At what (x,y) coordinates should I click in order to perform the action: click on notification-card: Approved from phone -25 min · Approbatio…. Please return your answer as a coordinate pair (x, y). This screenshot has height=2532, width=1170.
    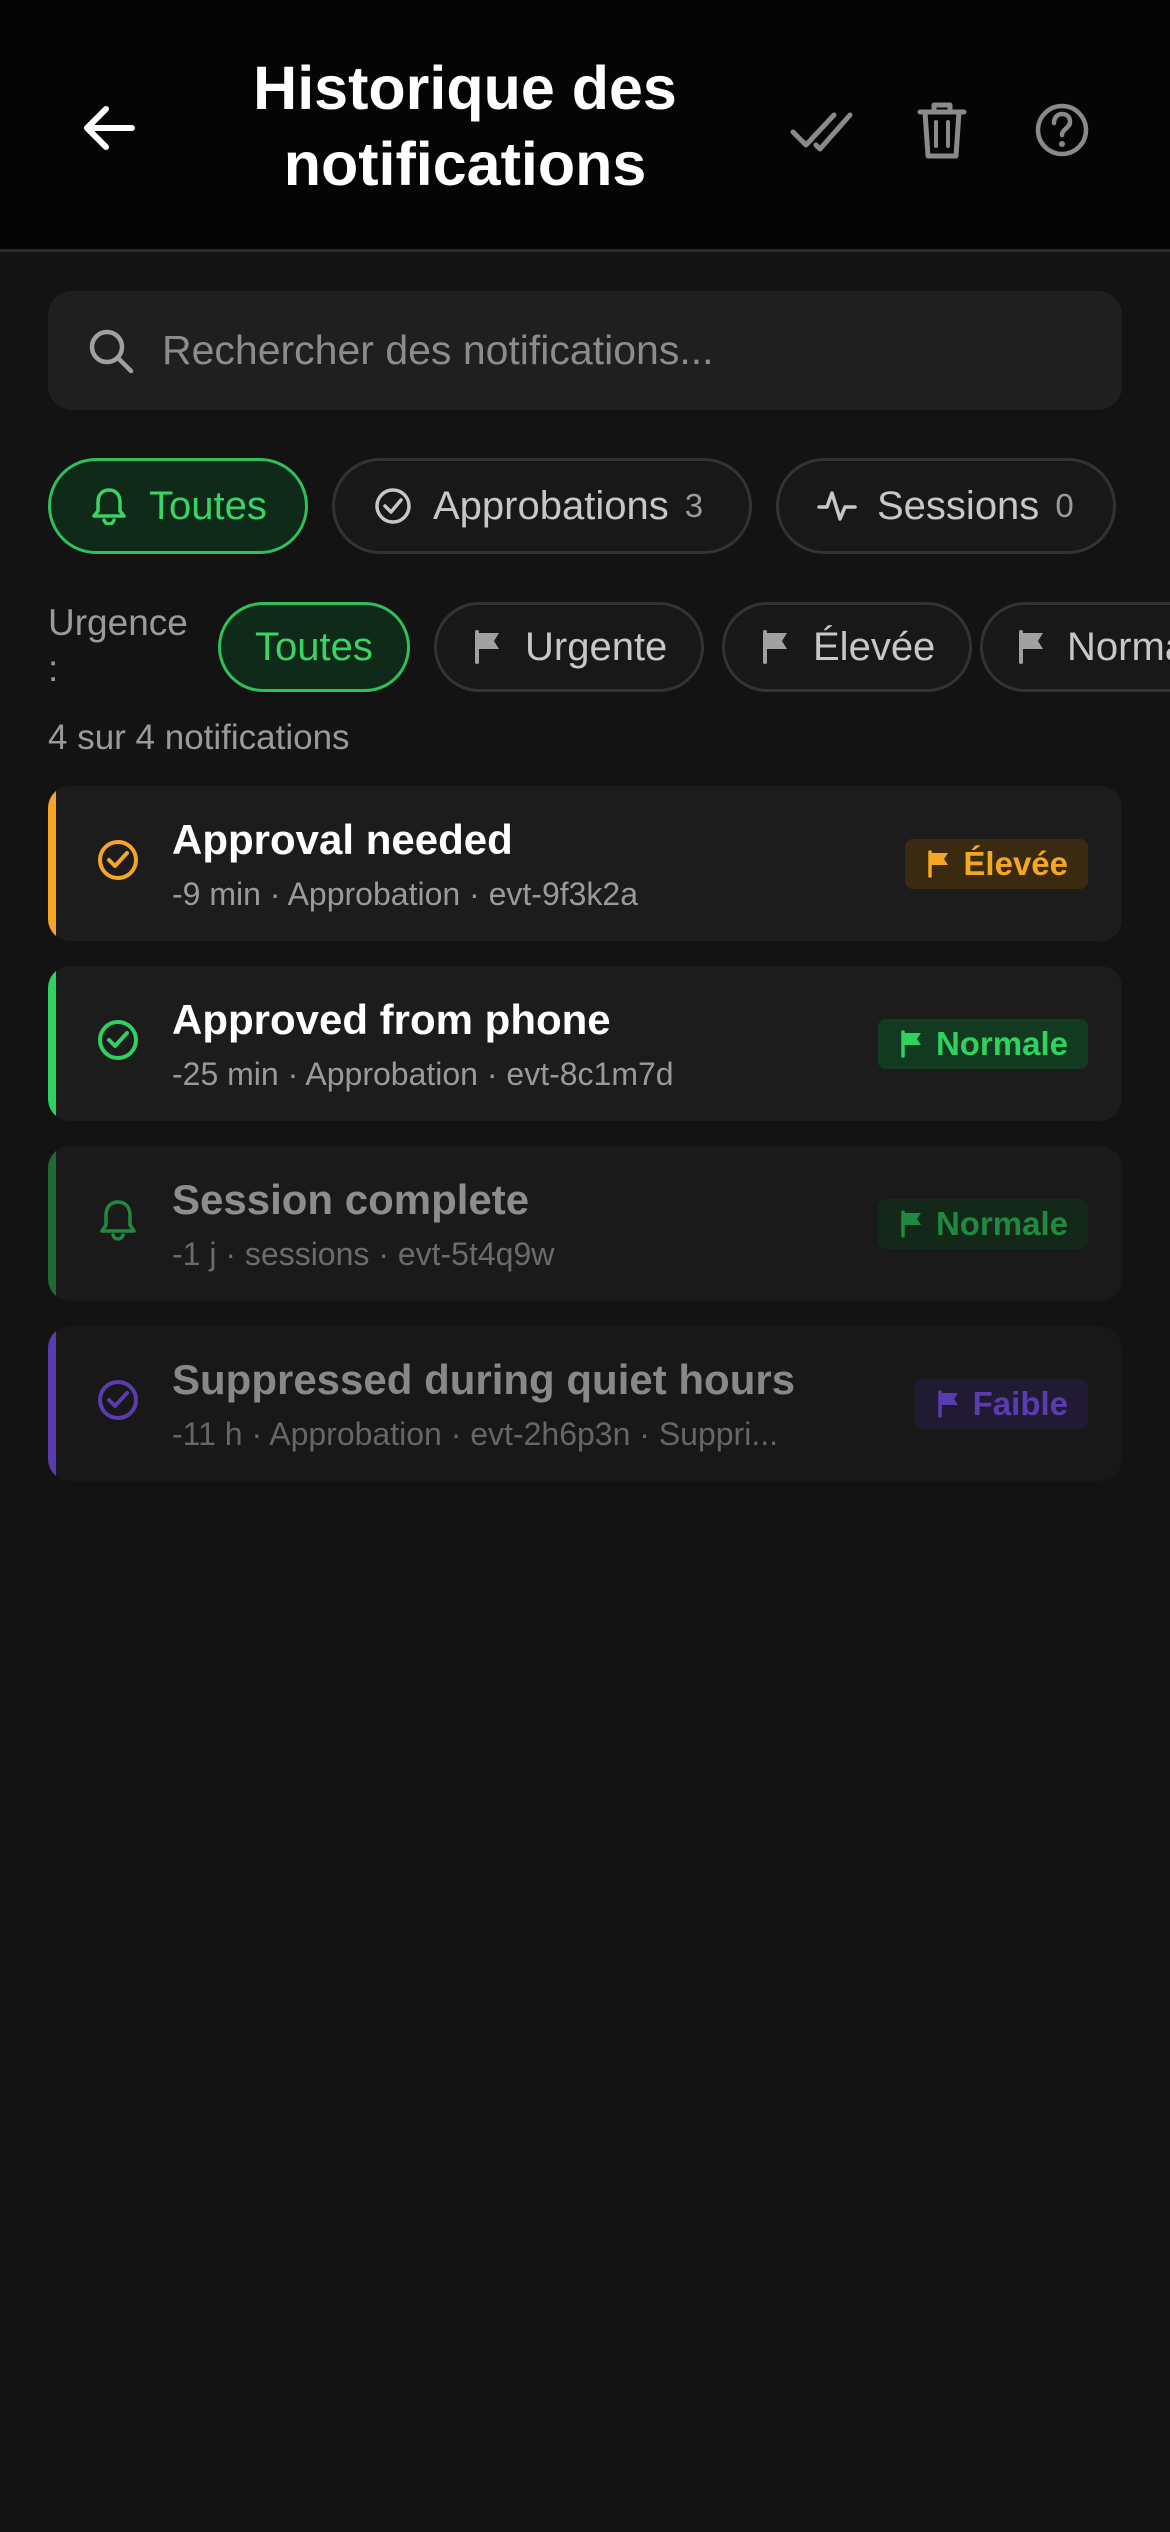
    Looking at the image, I should click on (585, 1043).